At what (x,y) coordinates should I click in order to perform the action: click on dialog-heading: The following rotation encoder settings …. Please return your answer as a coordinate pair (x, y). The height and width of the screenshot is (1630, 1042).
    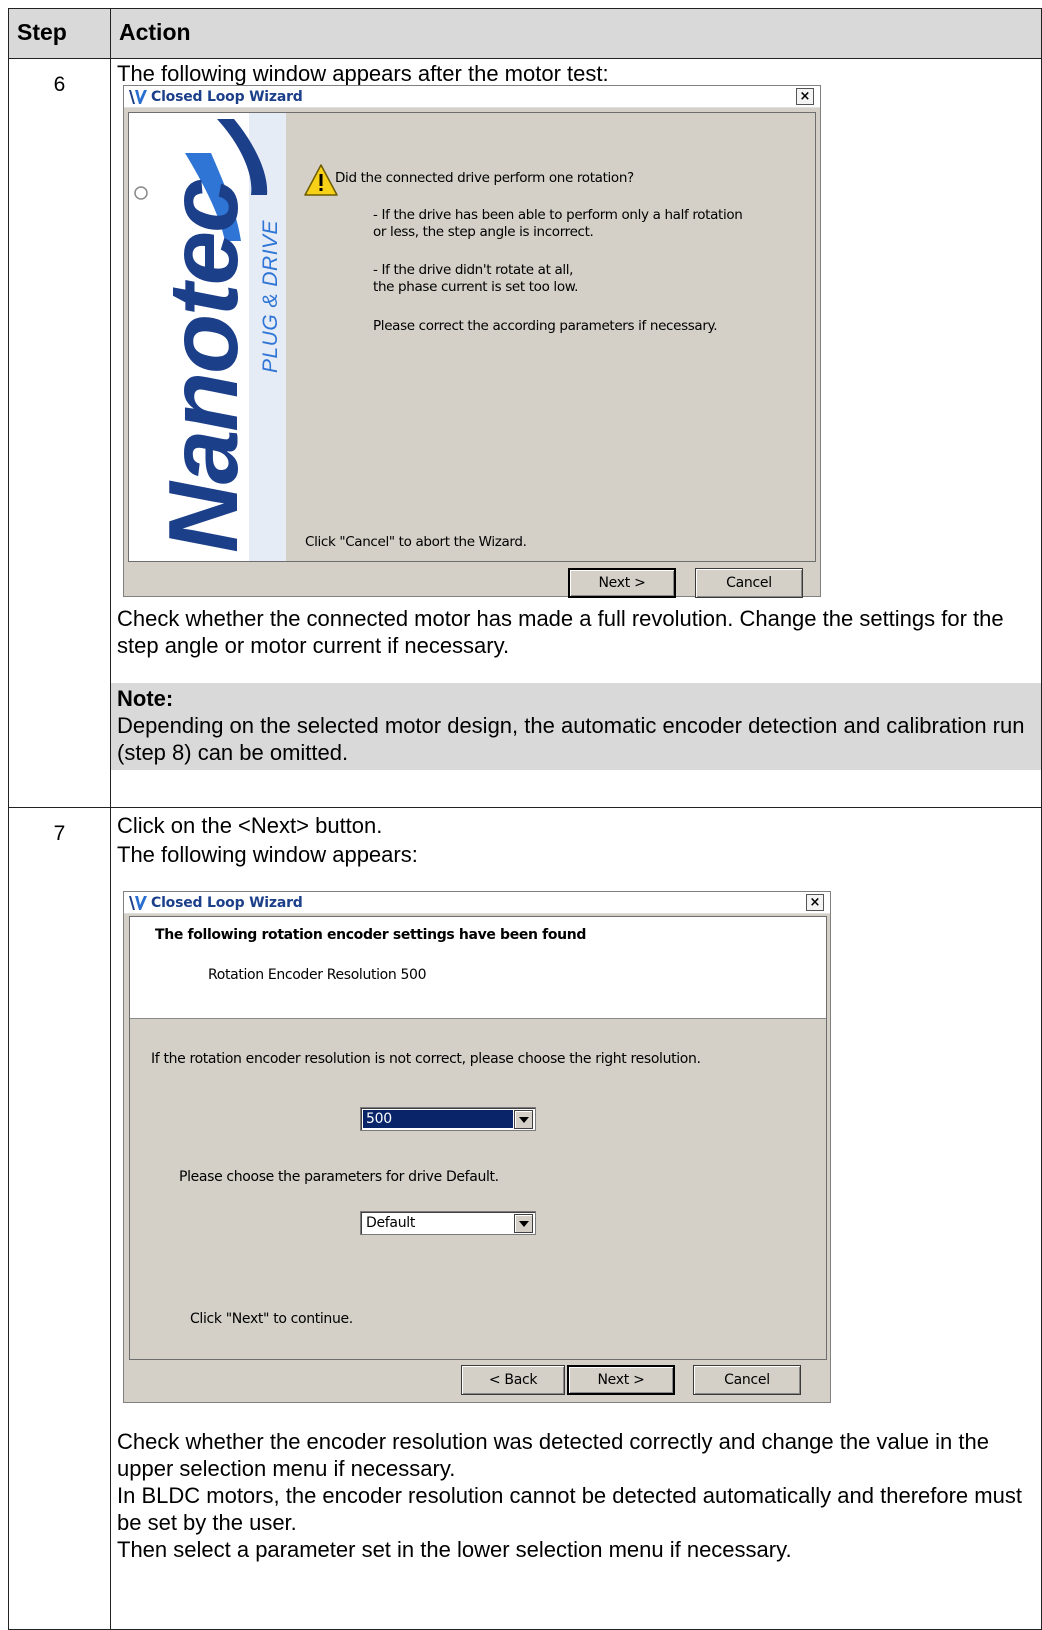
    Looking at the image, I should click on (371, 935).